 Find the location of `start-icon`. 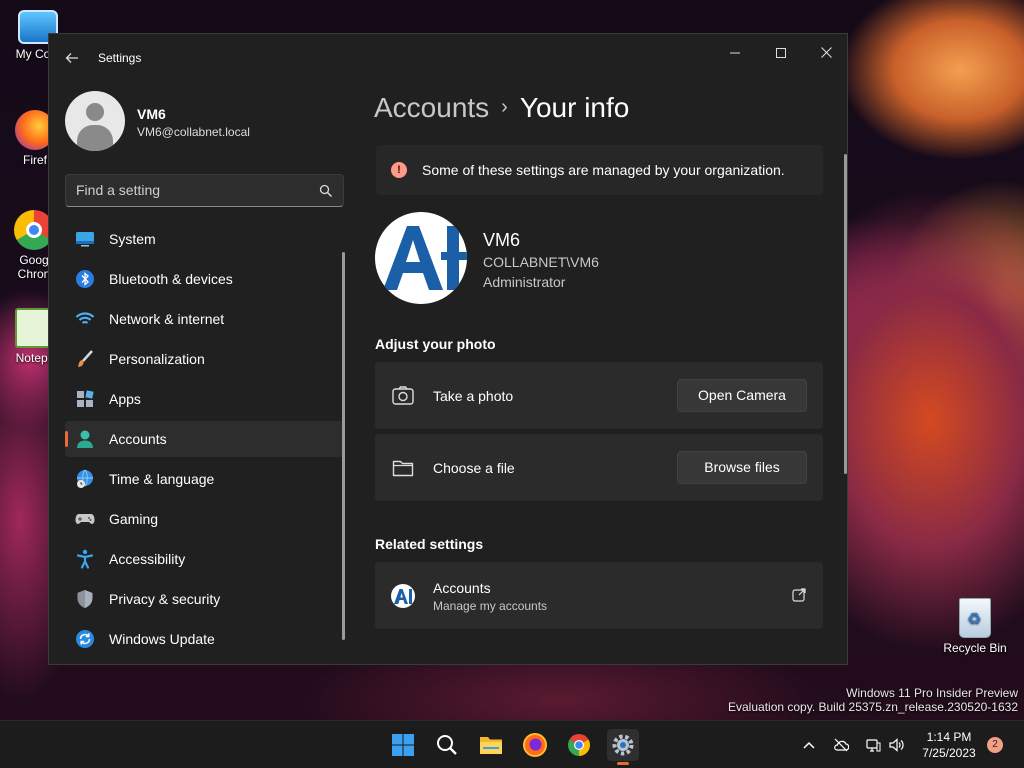

start-icon is located at coordinates (403, 745).